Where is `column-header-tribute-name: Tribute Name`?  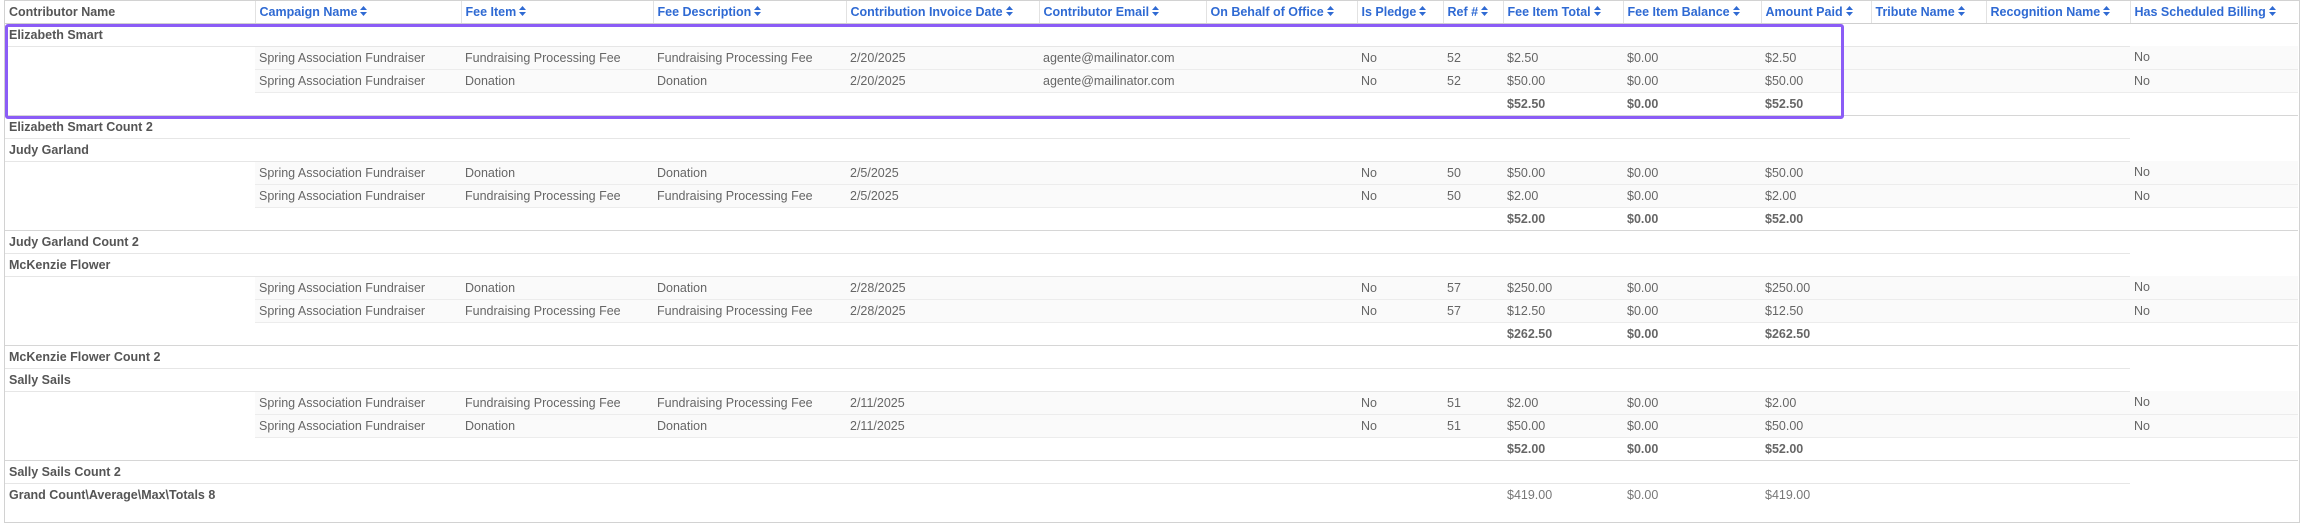
column-header-tribute-name: Tribute Name is located at coordinates (1929, 12).